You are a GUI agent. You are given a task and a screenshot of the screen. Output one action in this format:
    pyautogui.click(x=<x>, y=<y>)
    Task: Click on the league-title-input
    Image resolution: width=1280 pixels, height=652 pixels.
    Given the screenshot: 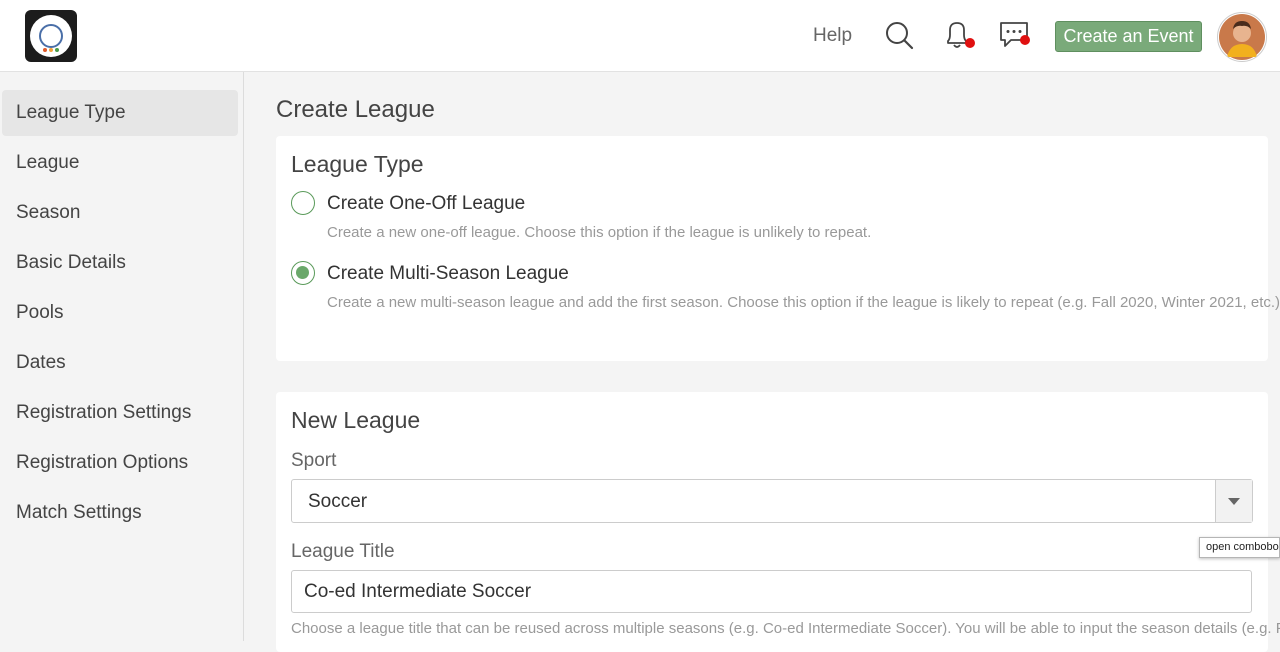 What is the action you would take?
    pyautogui.click(x=771, y=591)
    